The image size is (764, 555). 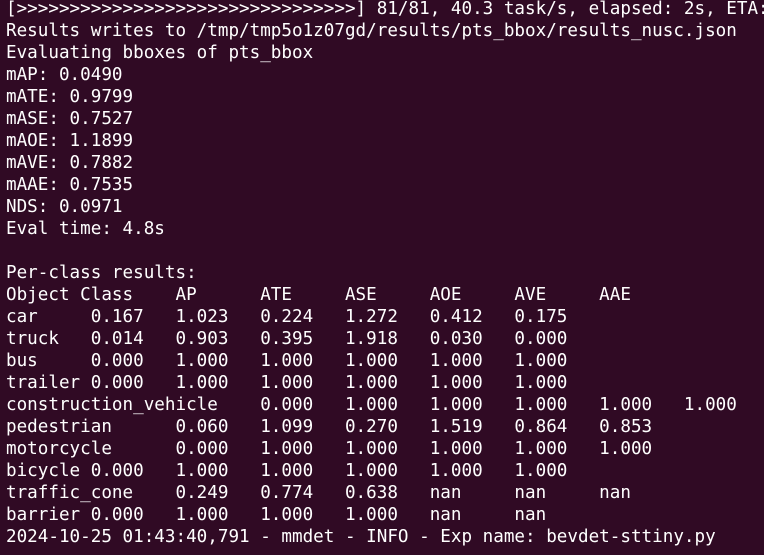 I want to click on table-row: bus 0.000 1.000 1.000 1.000 1.000 1.000, so click(x=287, y=361).